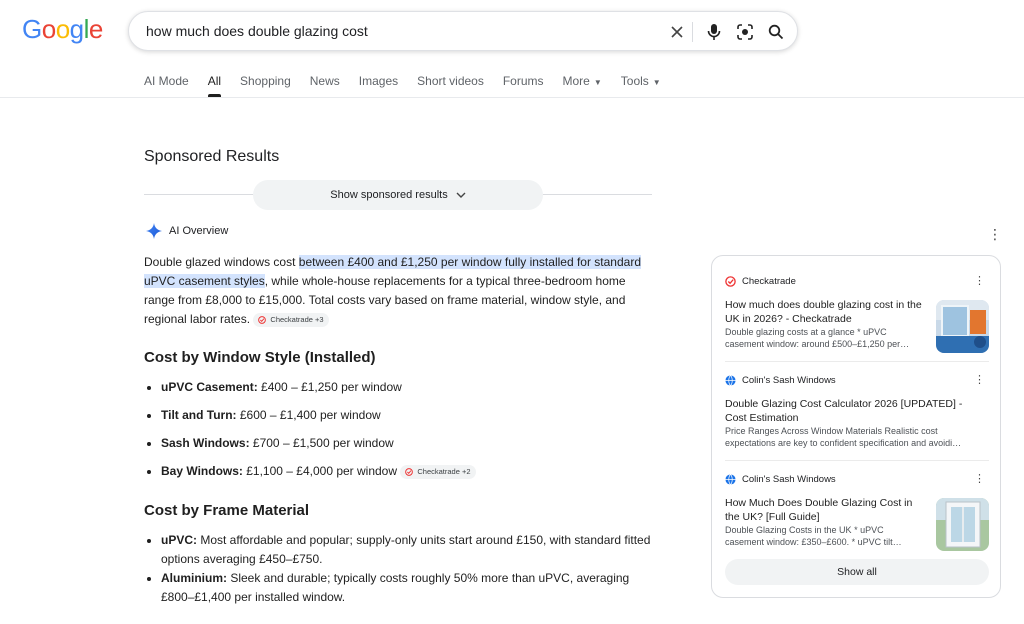 The image size is (1024, 624). I want to click on tab-label: Shopping, so click(265, 81).